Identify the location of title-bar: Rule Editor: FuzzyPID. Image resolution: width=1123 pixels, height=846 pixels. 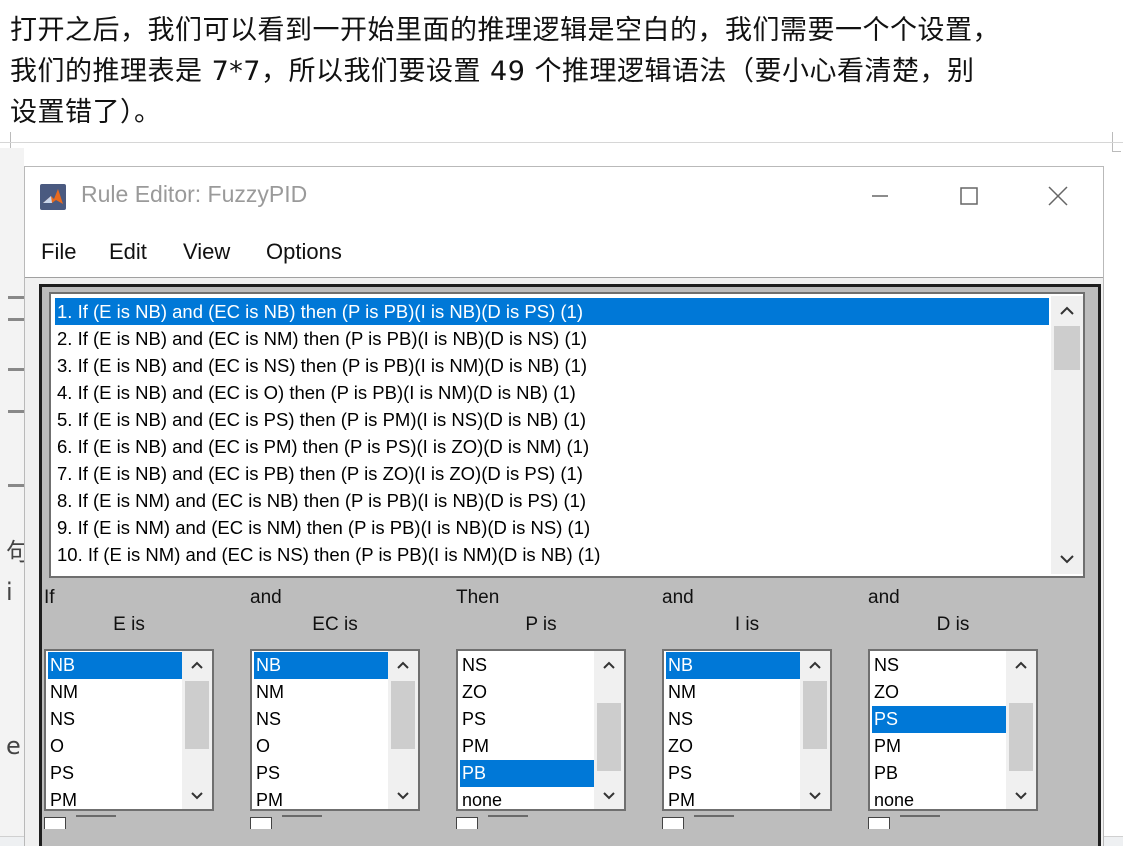
(564, 196).